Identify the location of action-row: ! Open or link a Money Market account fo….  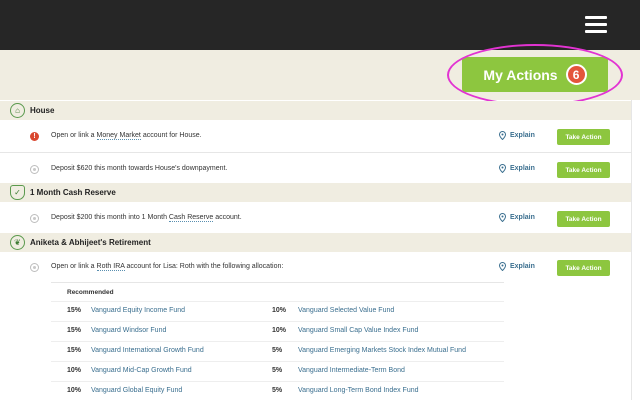
(315, 136).